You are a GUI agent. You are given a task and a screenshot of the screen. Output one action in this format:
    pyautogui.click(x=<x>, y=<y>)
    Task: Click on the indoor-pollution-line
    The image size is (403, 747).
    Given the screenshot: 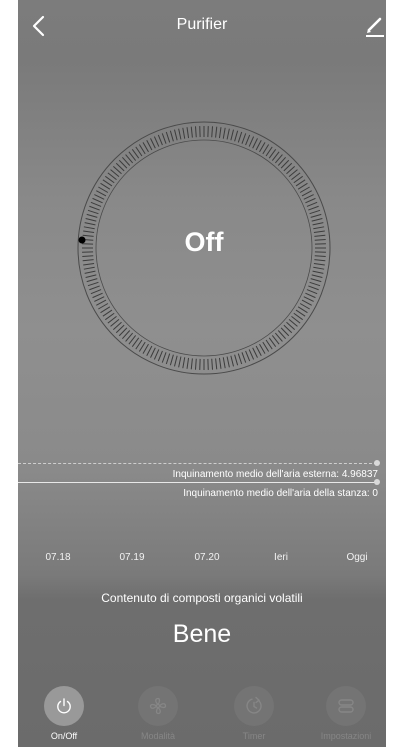 What is the action you would take?
    pyautogui.click(x=197, y=482)
    